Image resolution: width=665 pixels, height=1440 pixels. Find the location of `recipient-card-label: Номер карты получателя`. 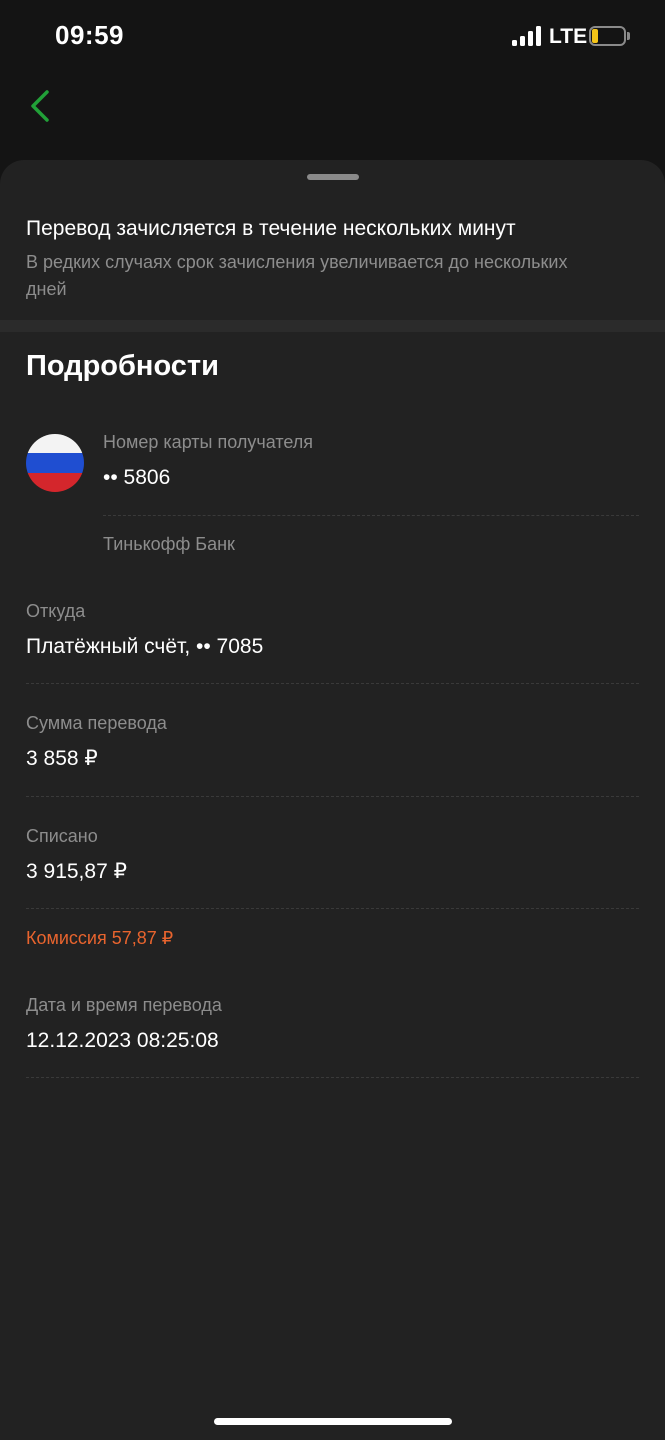

recipient-card-label: Номер карты получателя is located at coordinates (208, 442).